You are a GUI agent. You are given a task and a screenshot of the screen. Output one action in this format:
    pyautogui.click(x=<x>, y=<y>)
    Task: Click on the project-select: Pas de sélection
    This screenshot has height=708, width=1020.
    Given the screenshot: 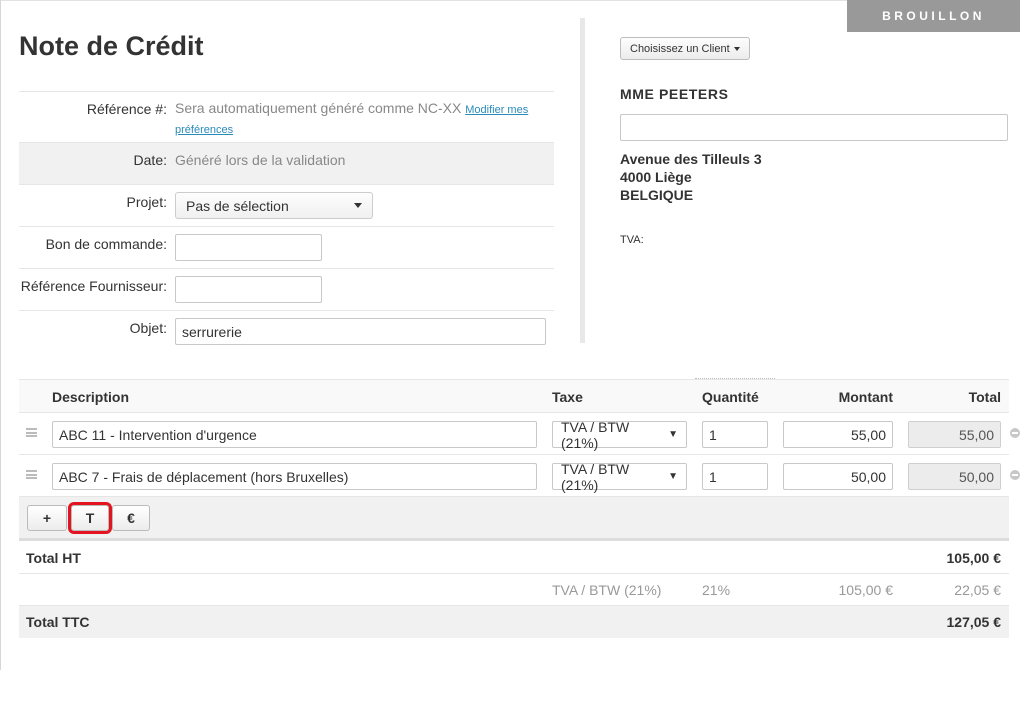 What is the action you would take?
    pyautogui.click(x=274, y=205)
    